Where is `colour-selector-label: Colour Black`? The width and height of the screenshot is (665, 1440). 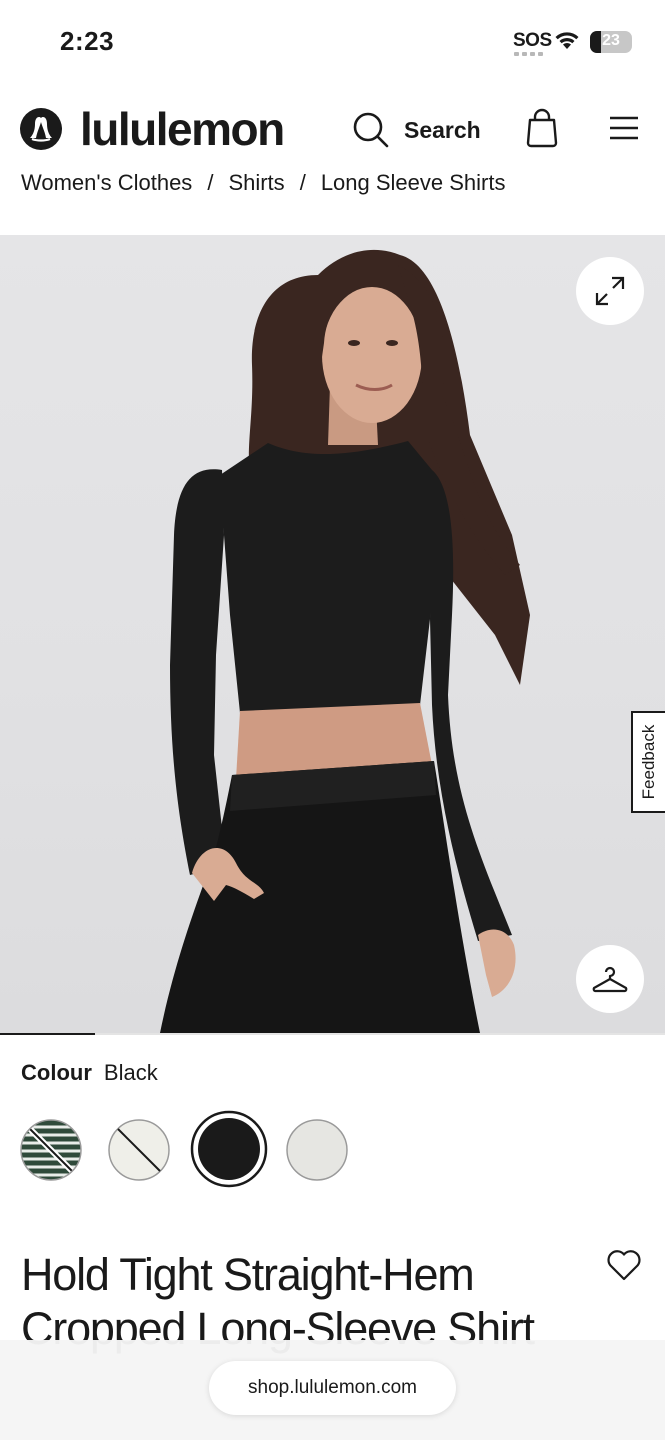
colour-selector-label: Colour Black is located at coordinates (89, 1073).